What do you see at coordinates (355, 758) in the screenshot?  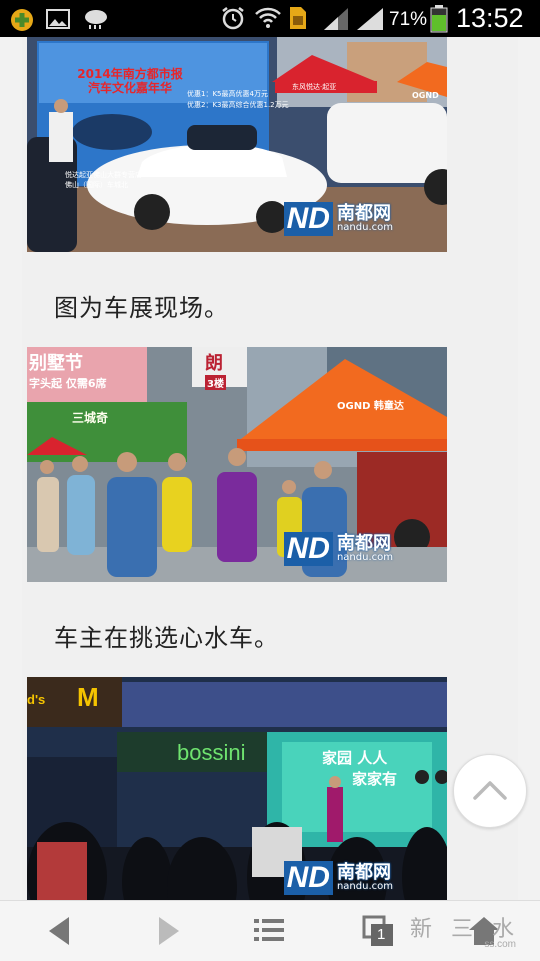 I see `stage-sign-line1: 家园 人人` at bounding box center [355, 758].